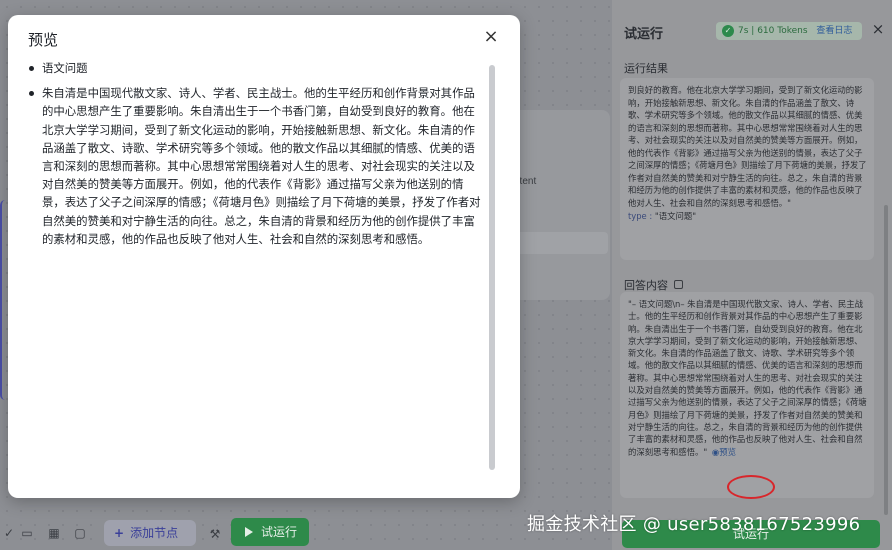 This screenshot has width=892, height=550. What do you see at coordinates (886, 360) in the screenshot?
I see `panel-scrollbar` at bounding box center [886, 360].